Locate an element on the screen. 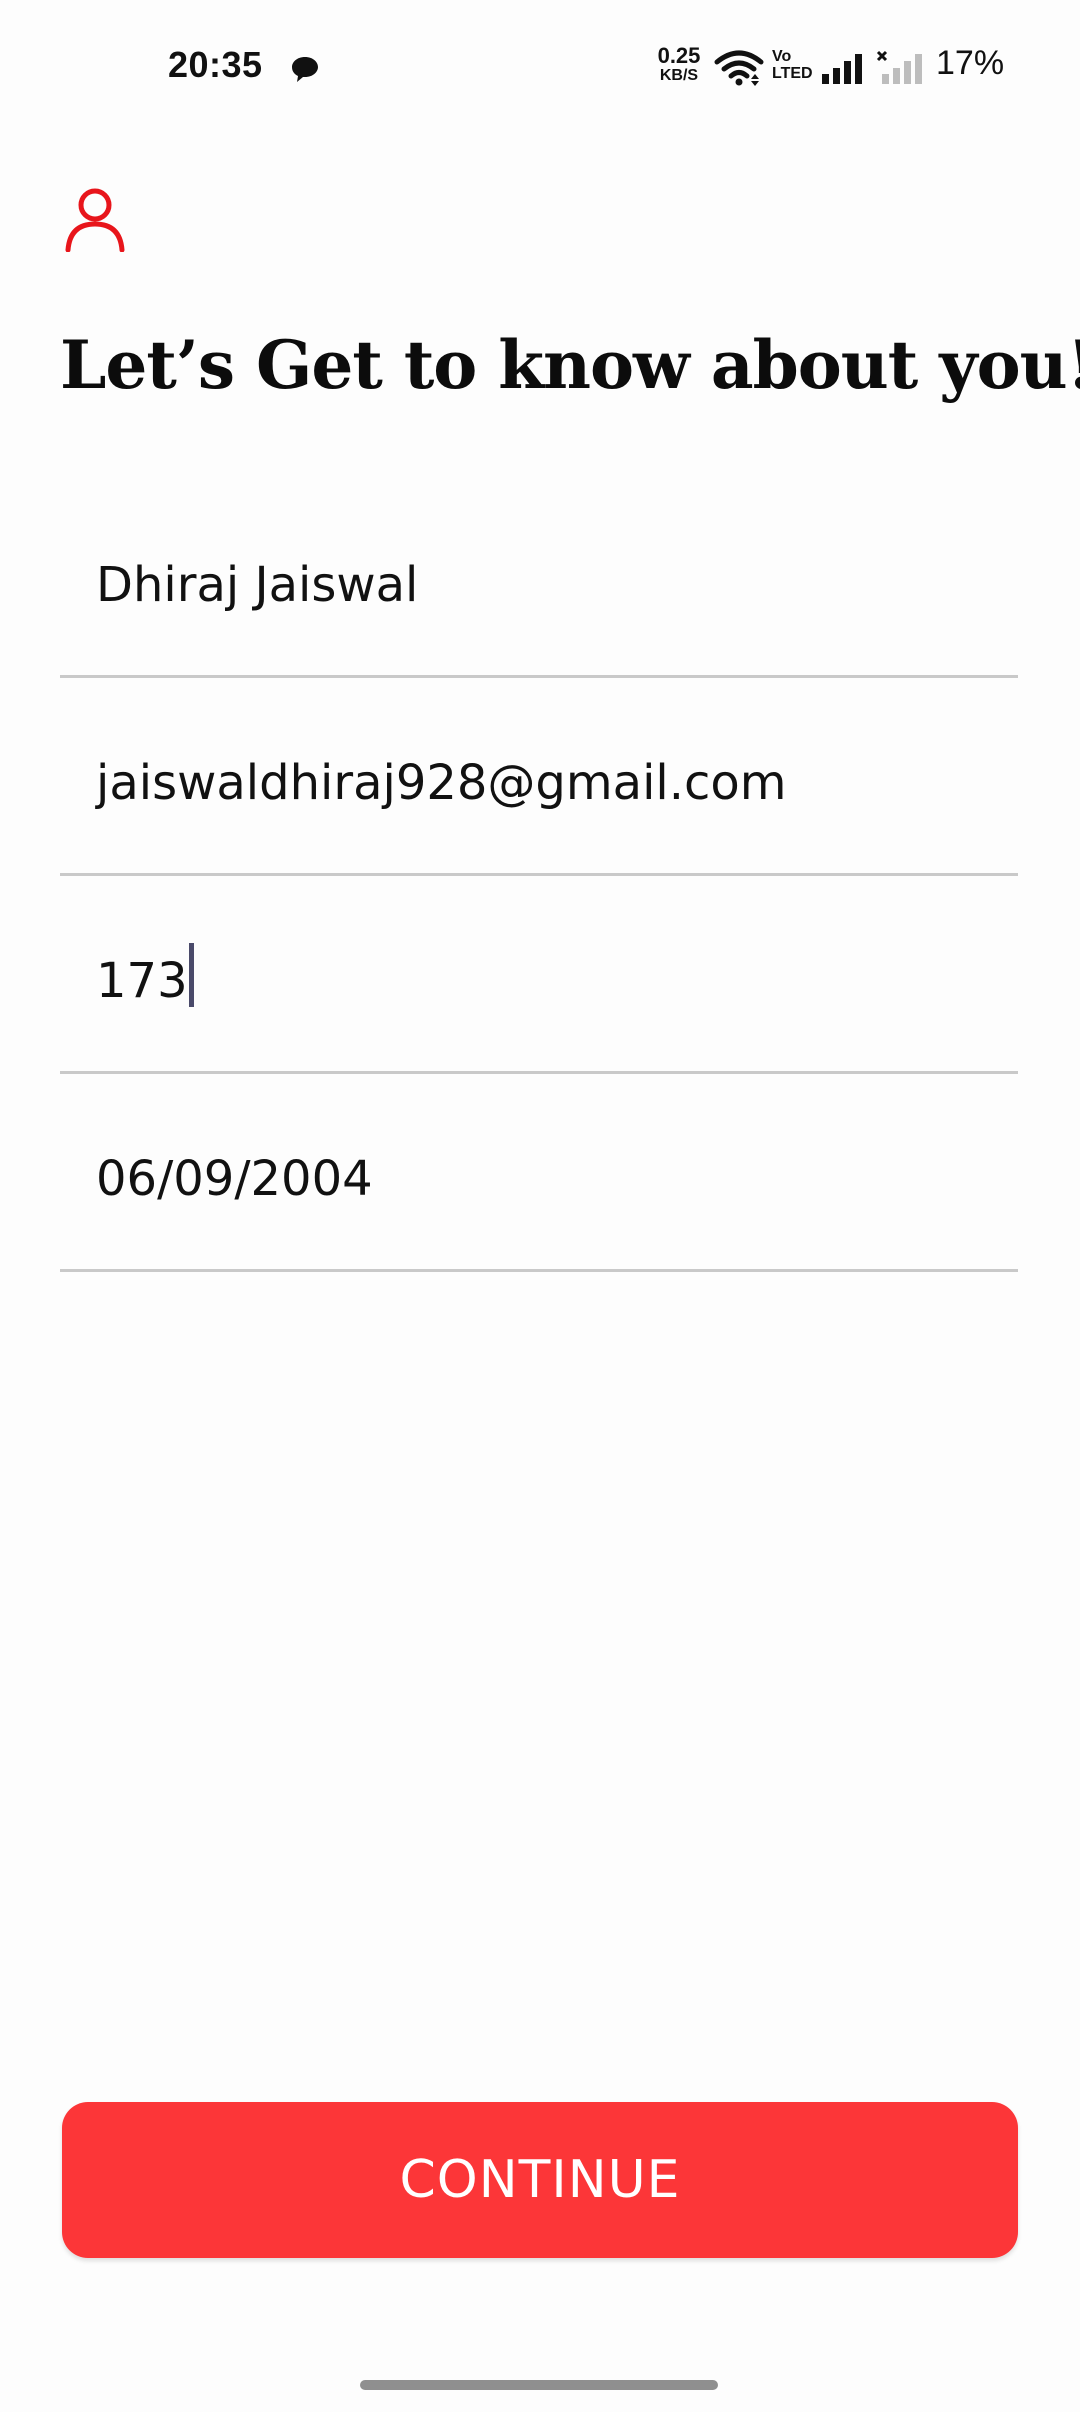 The height and width of the screenshot is (2412, 1080). network-speed: 0.25 KB/S is located at coordinates (679, 64).